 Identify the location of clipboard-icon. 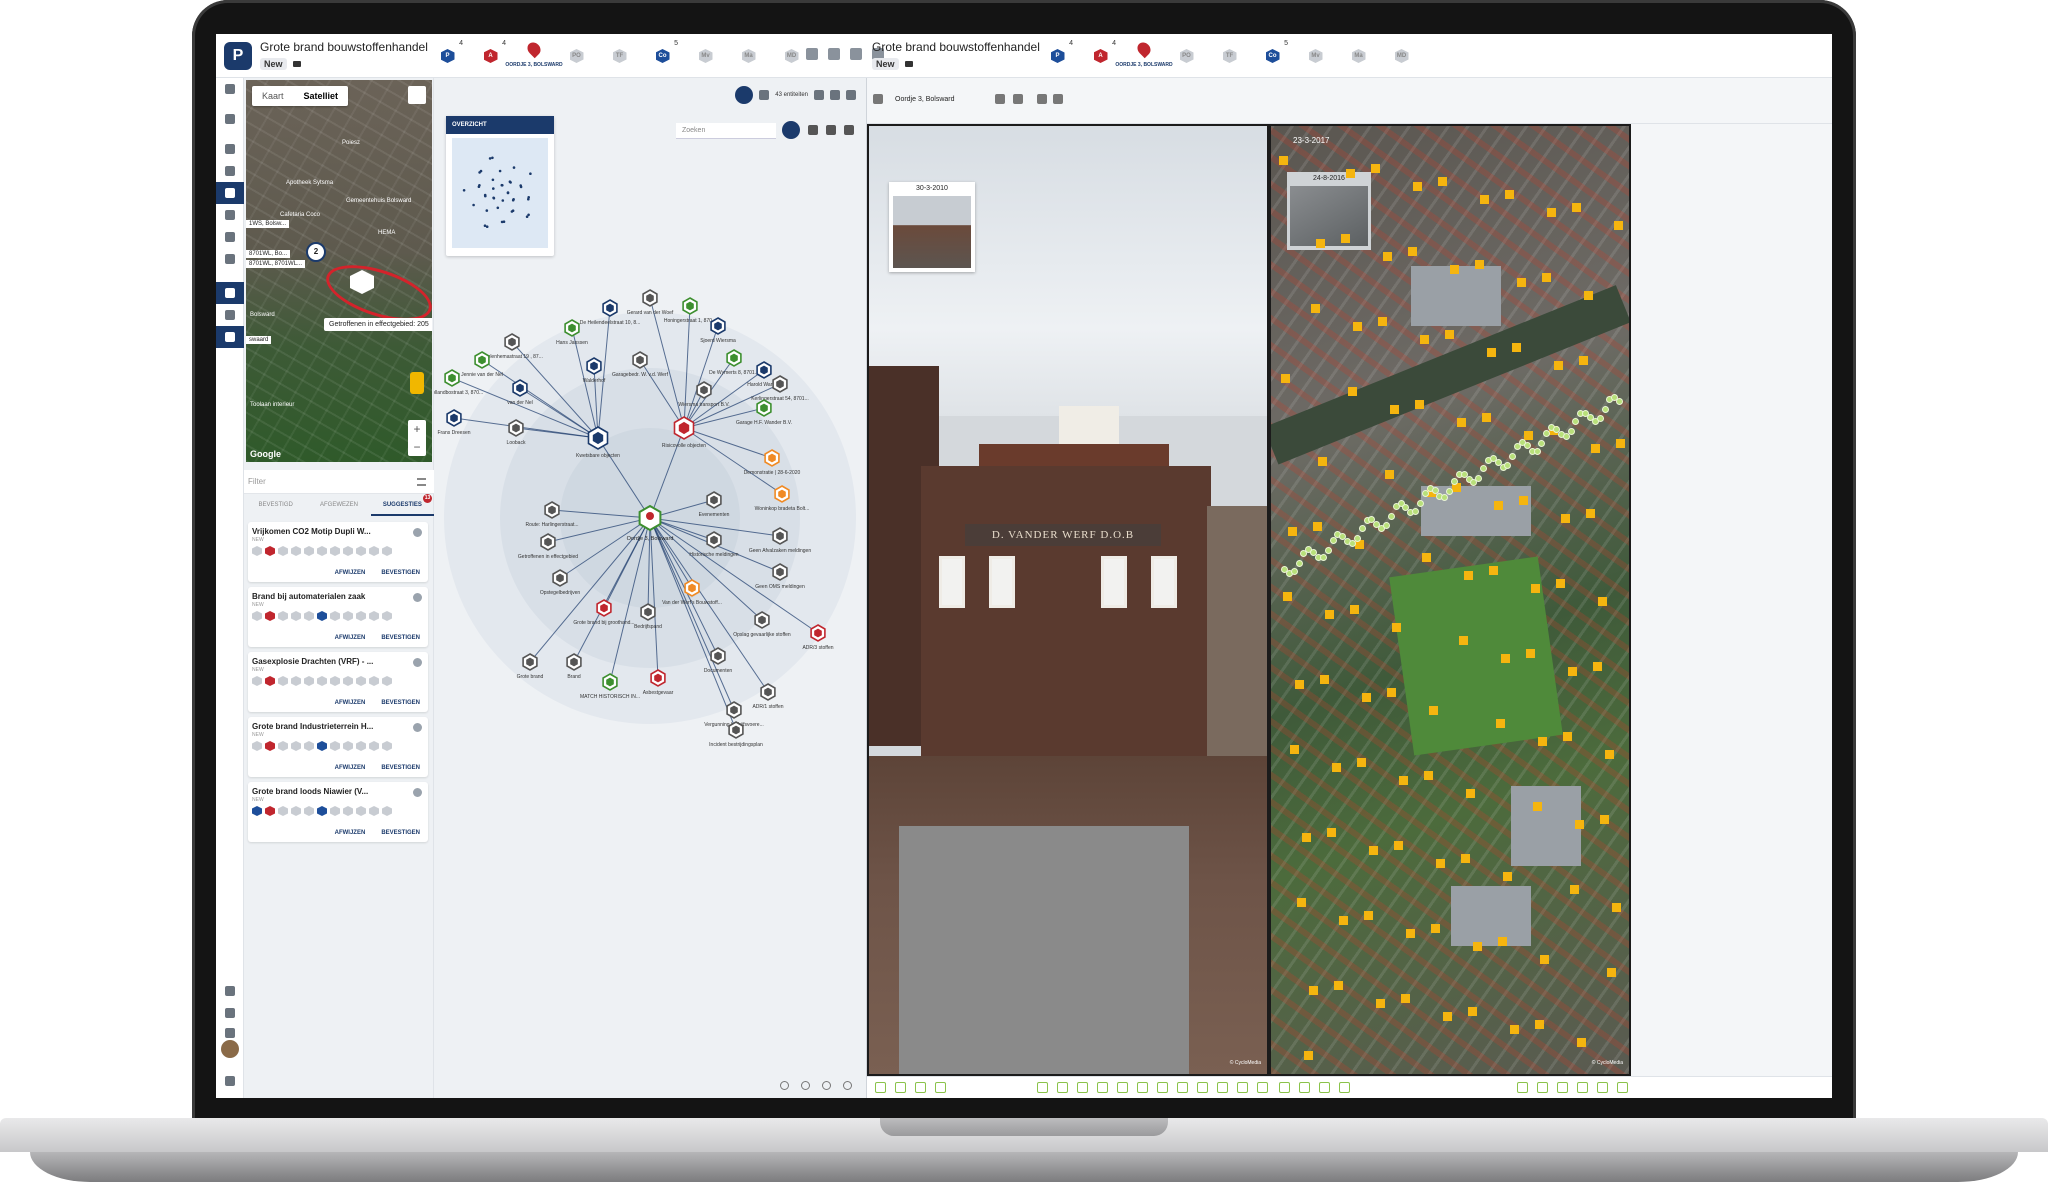
(230, 149).